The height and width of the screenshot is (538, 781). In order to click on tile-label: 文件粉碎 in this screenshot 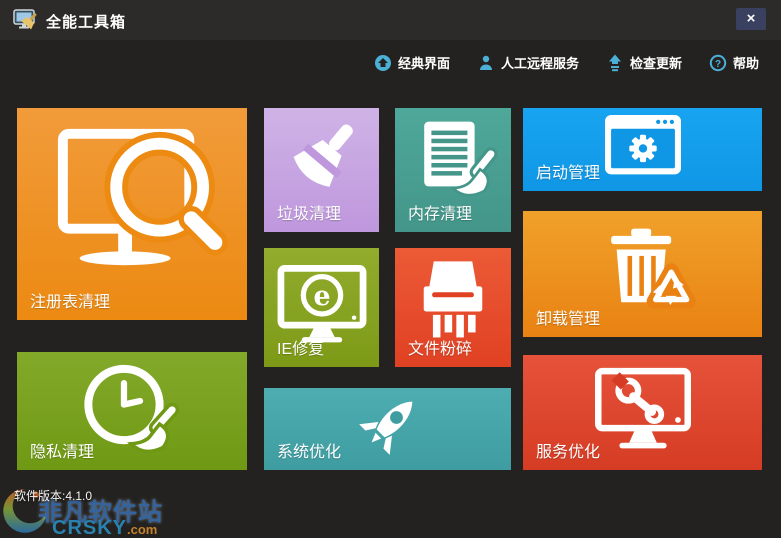, I will do `click(440, 349)`.